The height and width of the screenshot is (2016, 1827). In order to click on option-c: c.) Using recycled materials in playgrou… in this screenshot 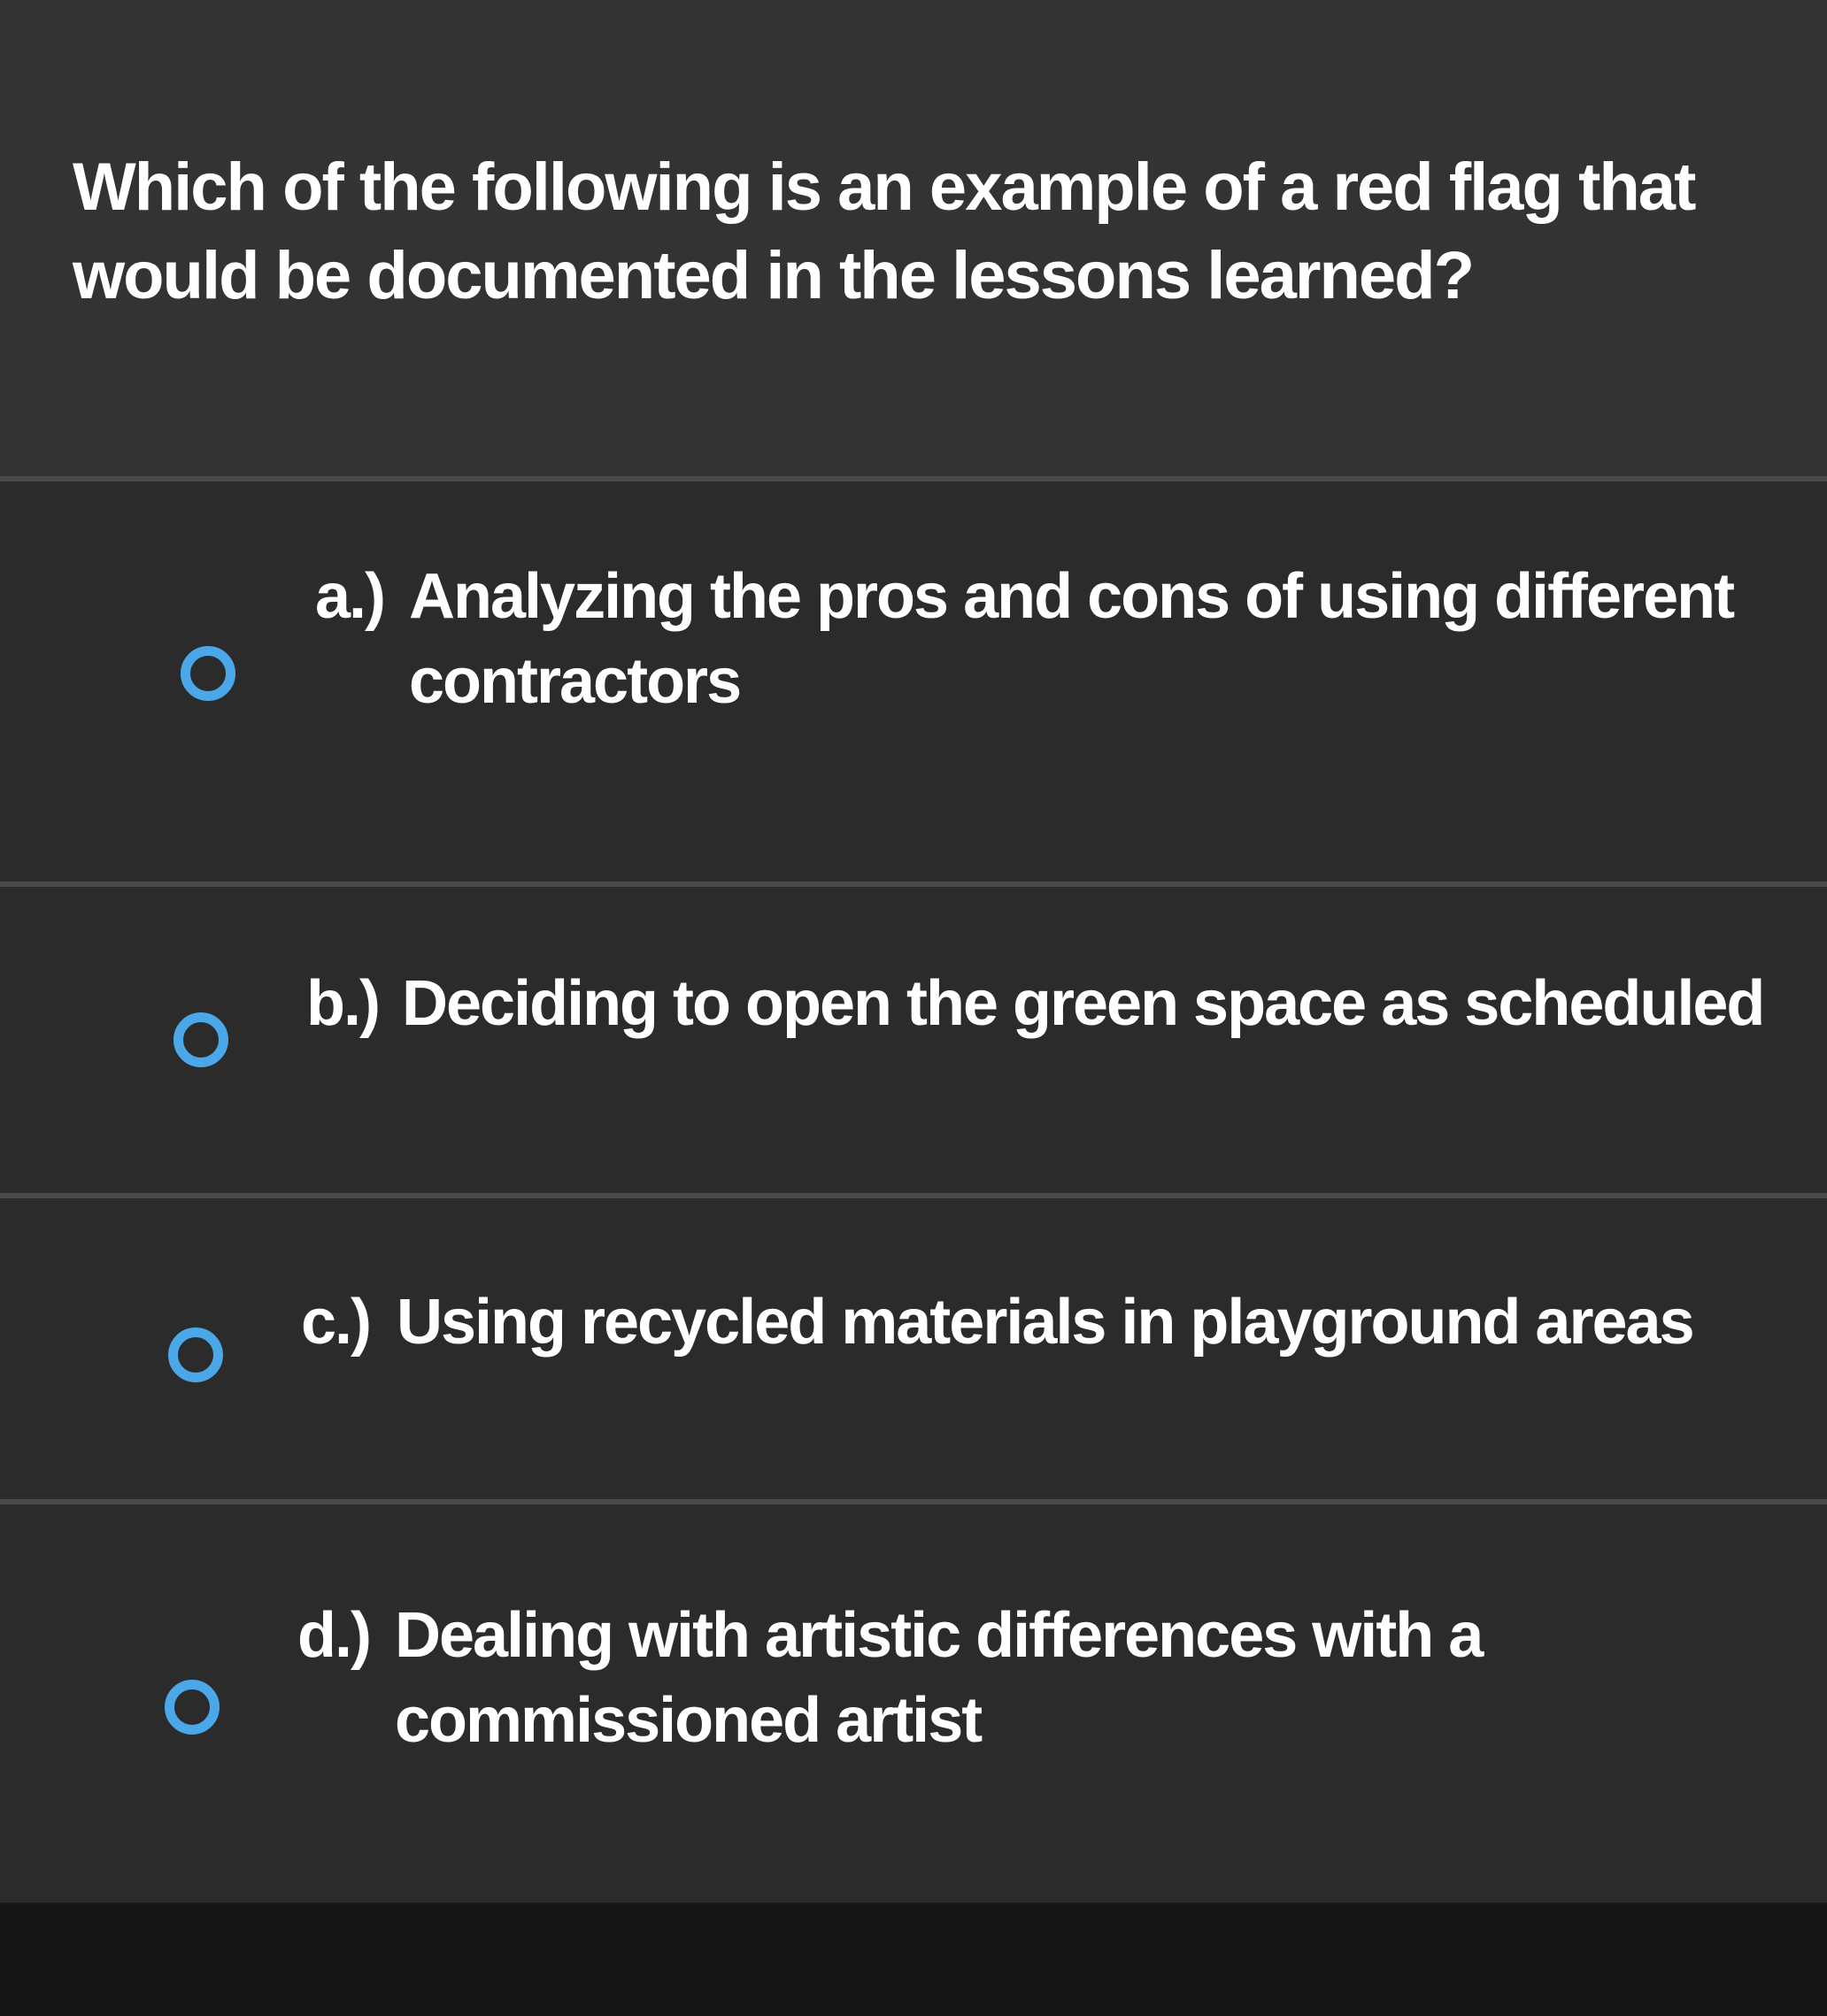, I will do `click(913, 1348)`.